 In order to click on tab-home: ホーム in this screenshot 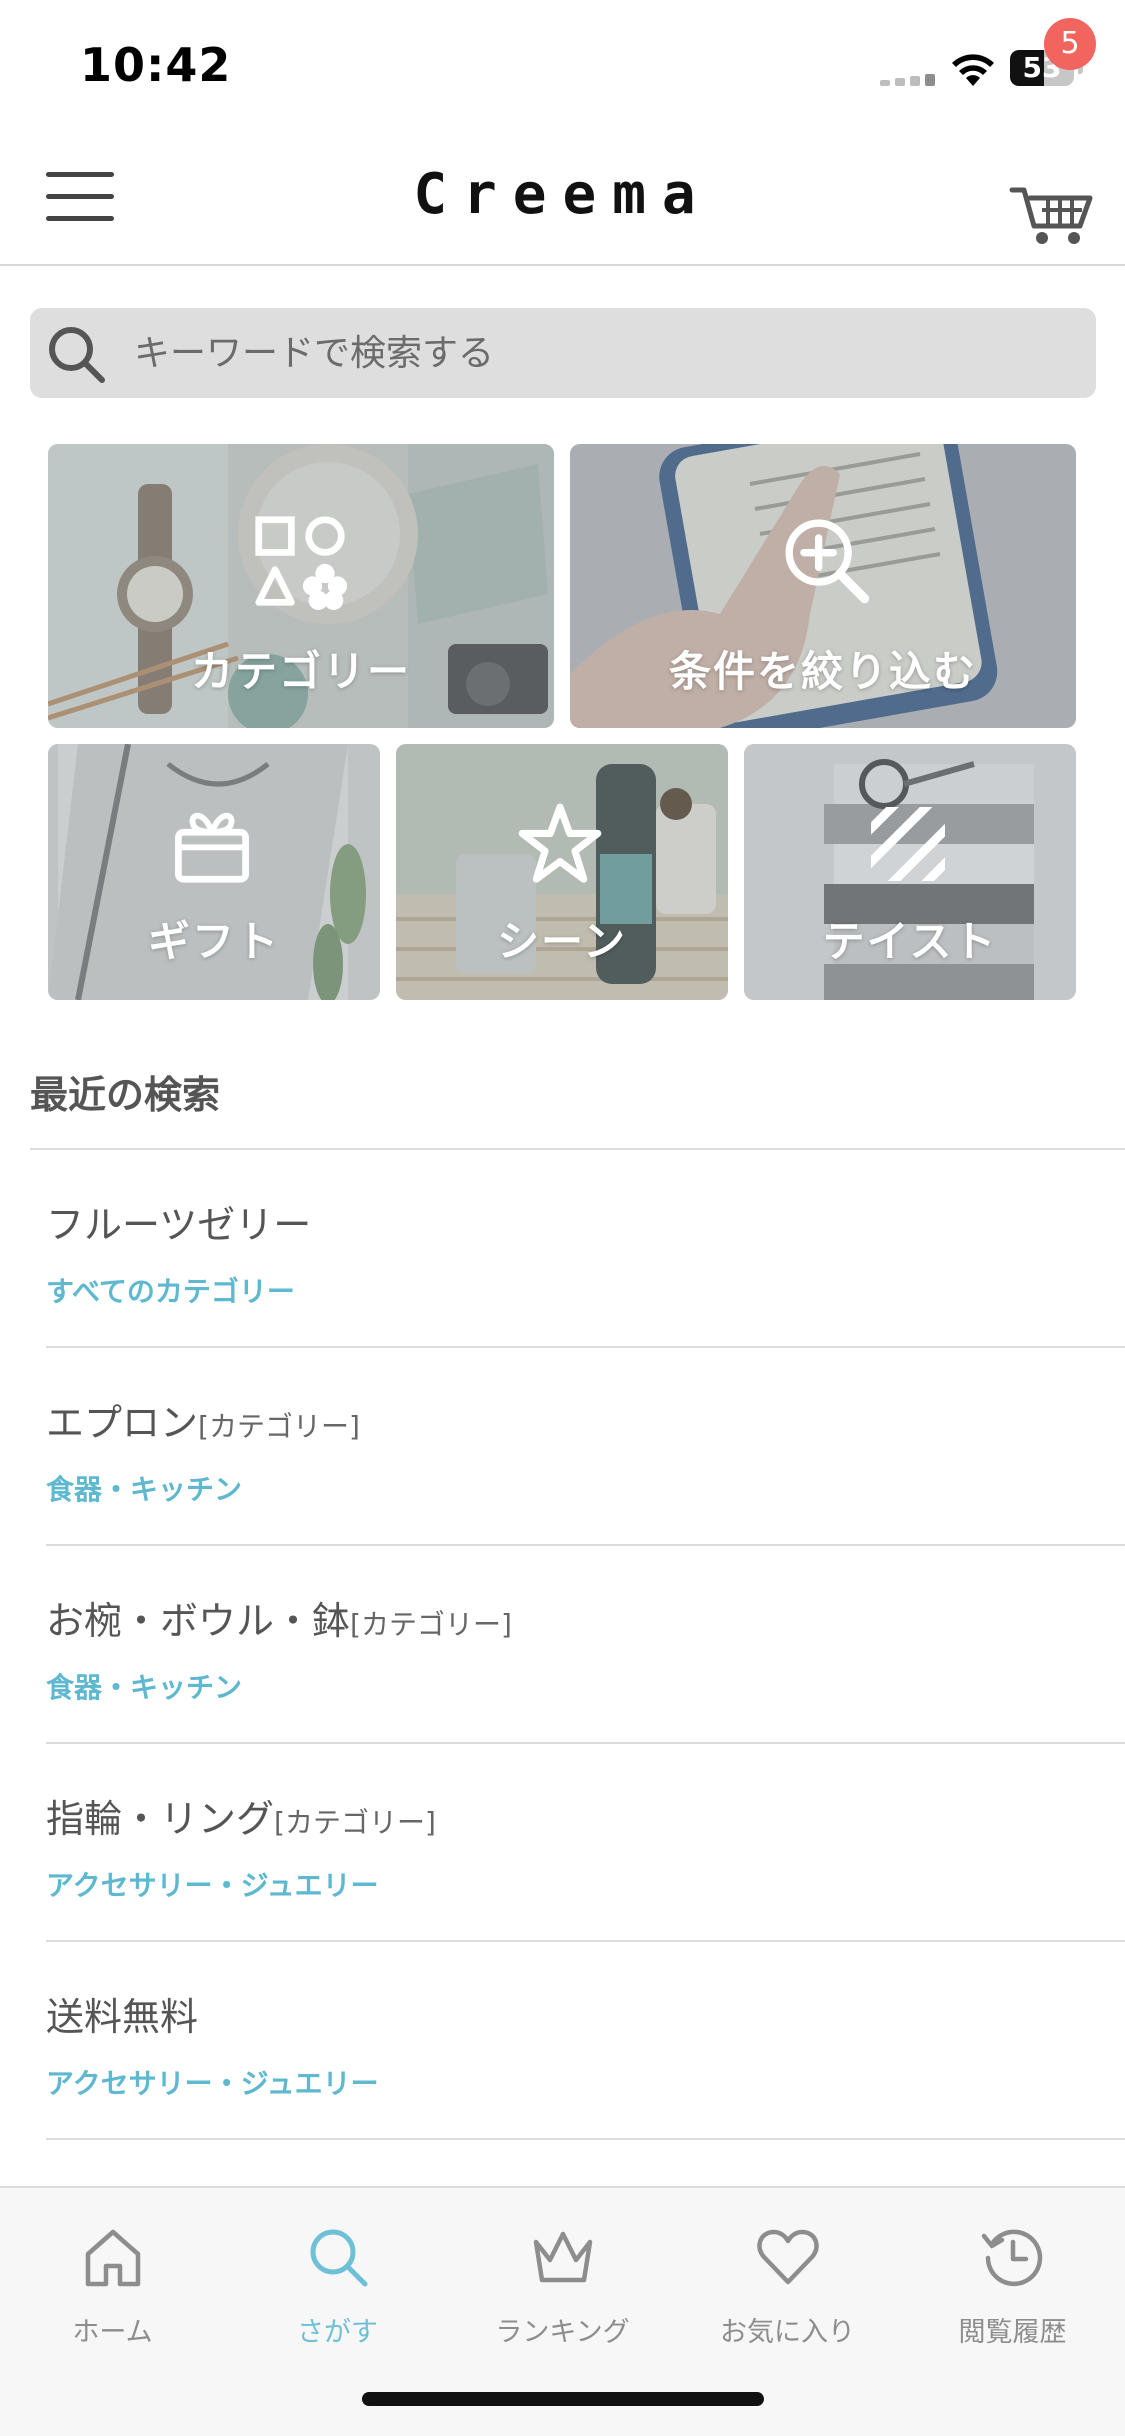, I will do `click(112, 2281)`.